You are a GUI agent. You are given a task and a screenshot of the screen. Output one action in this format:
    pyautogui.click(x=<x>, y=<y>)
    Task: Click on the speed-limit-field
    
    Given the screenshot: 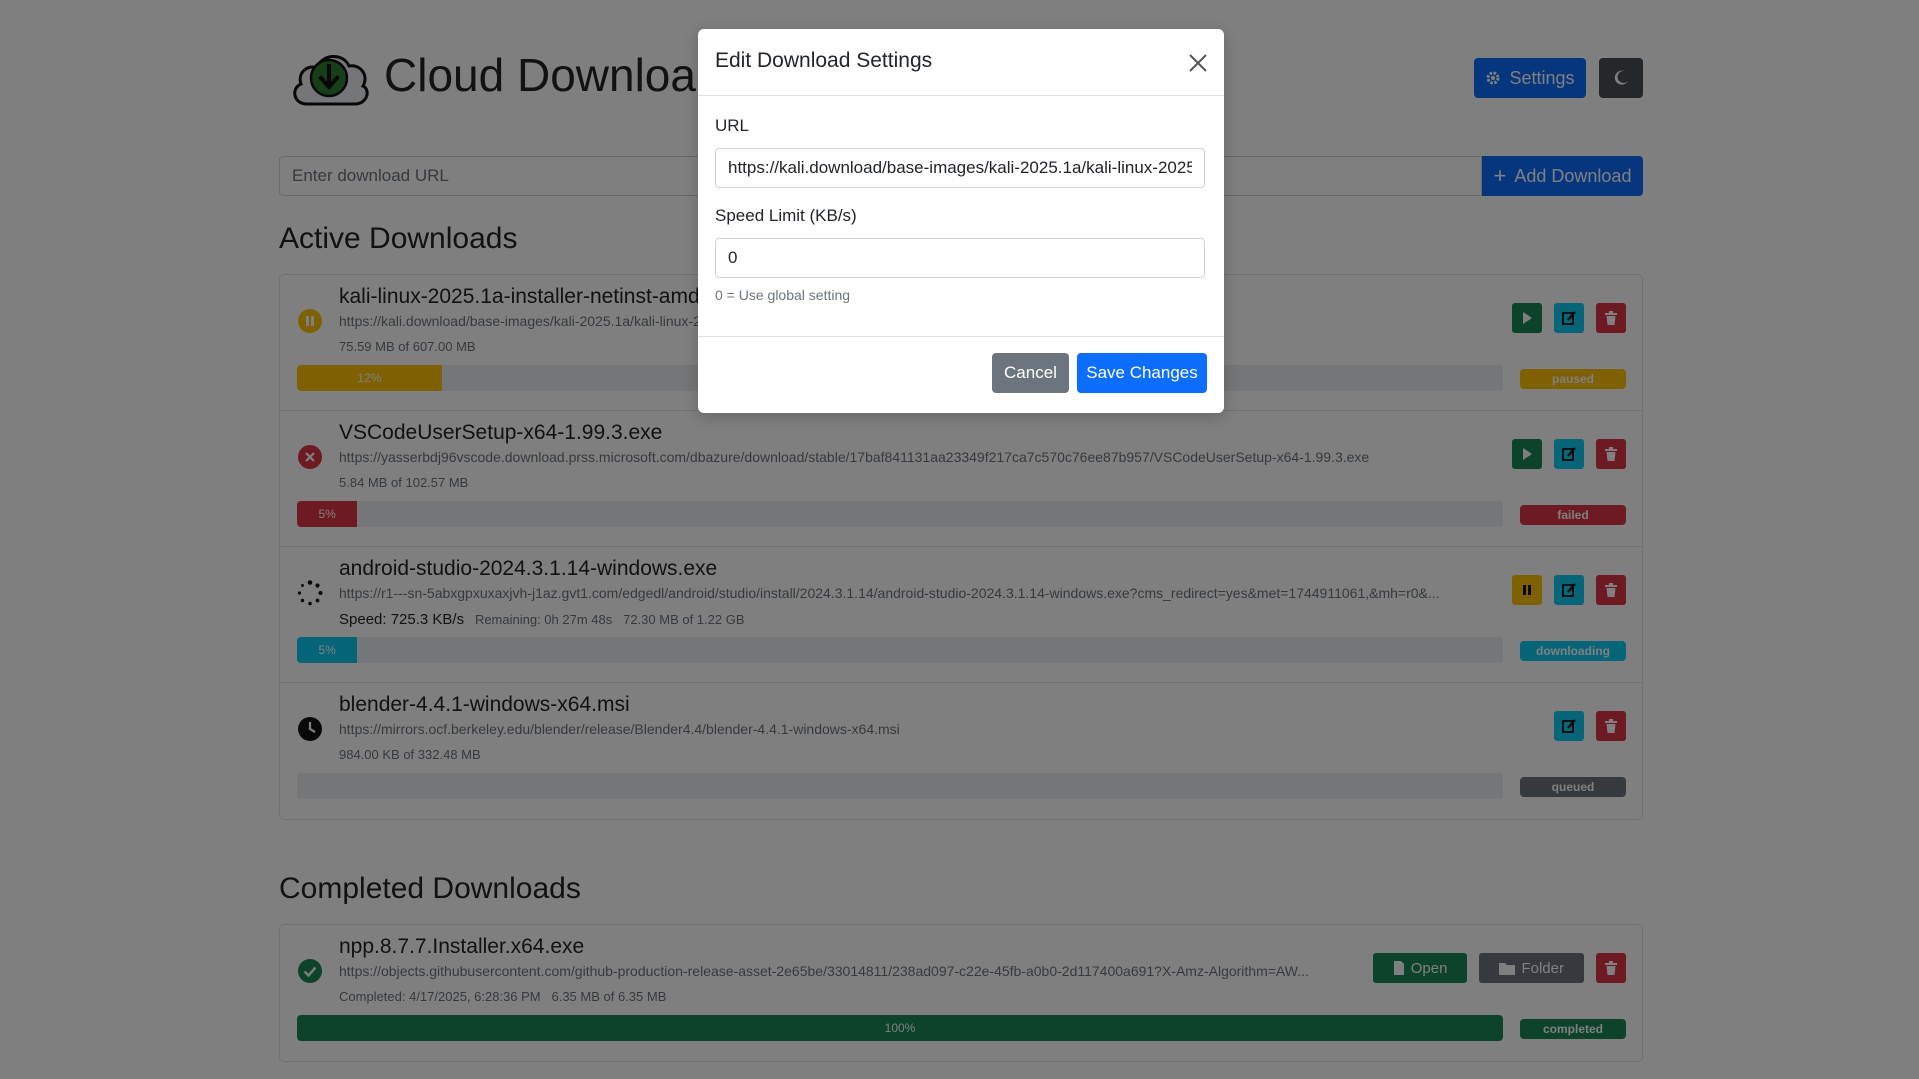 What is the action you would take?
    pyautogui.click(x=960, y=258)
    